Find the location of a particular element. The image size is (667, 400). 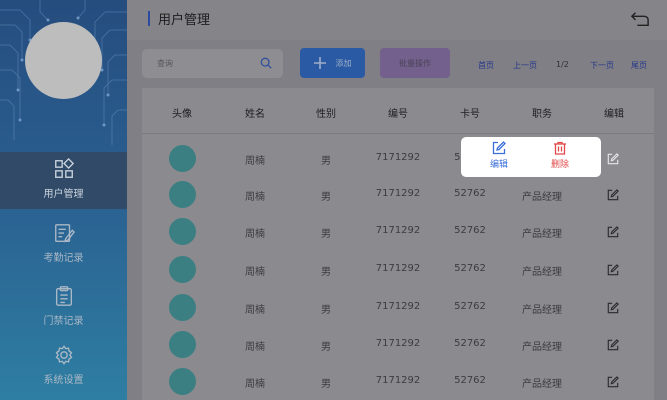

sidebar-item-attendance: 考勤记录 is located at coordinates (63, 244).